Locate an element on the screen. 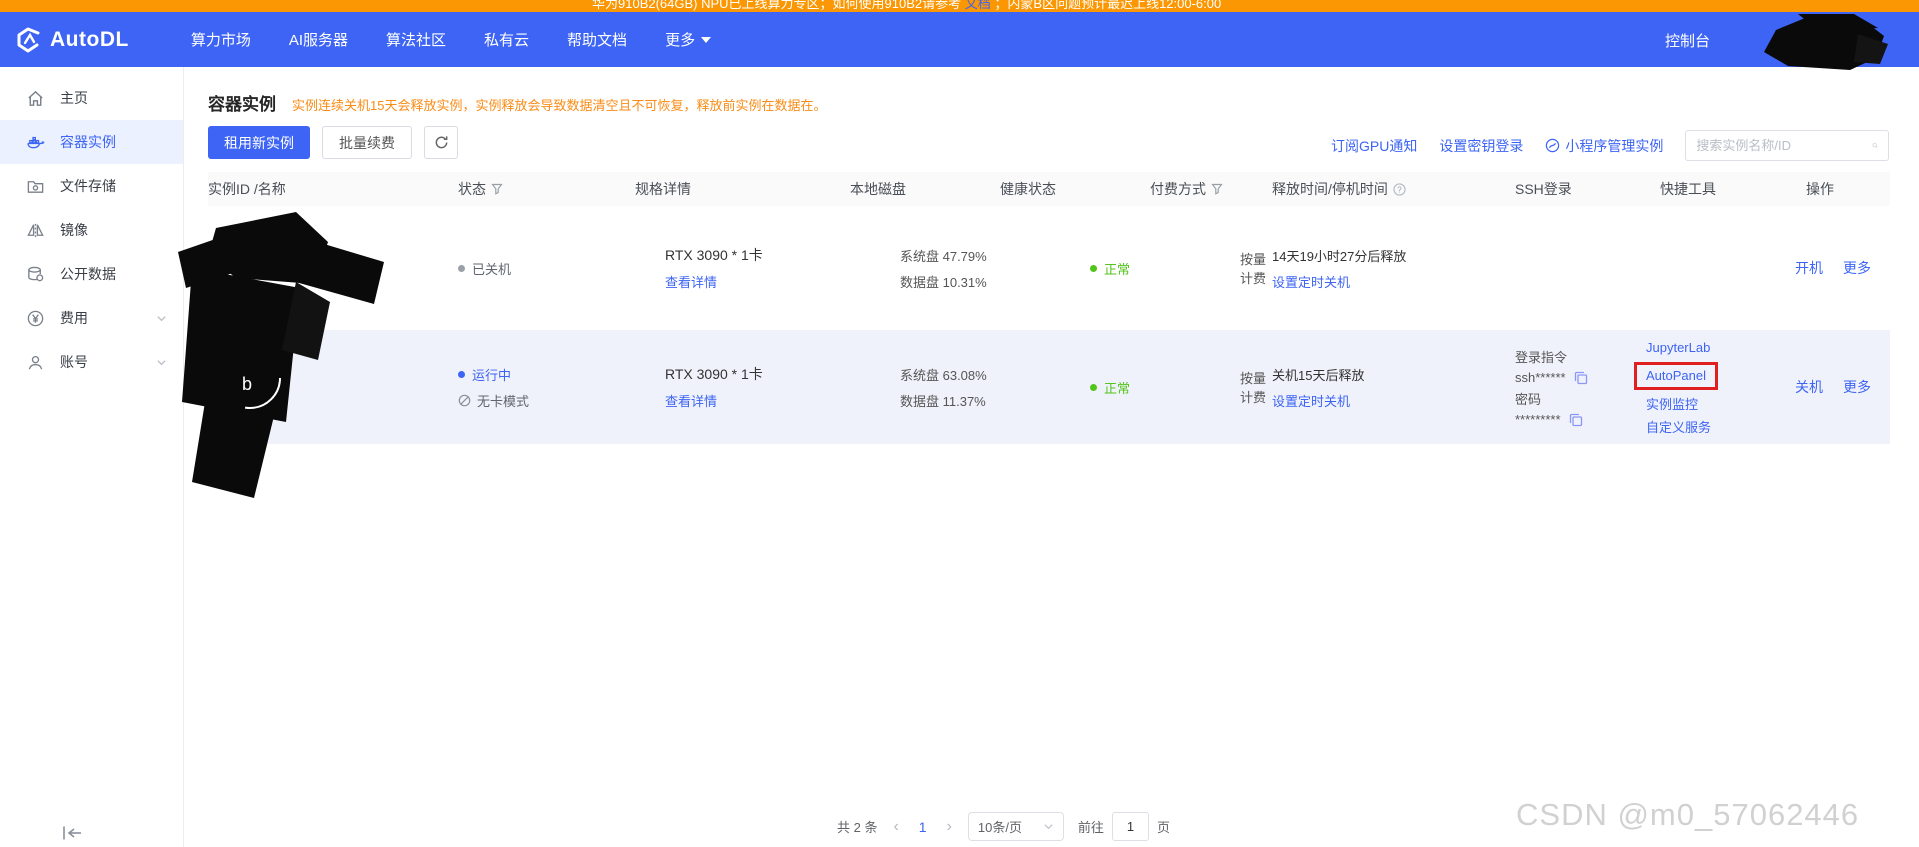 This screenshot has height=847, width=1919. col-header-health: 健康状态 is located at coordinates (1028, 189).